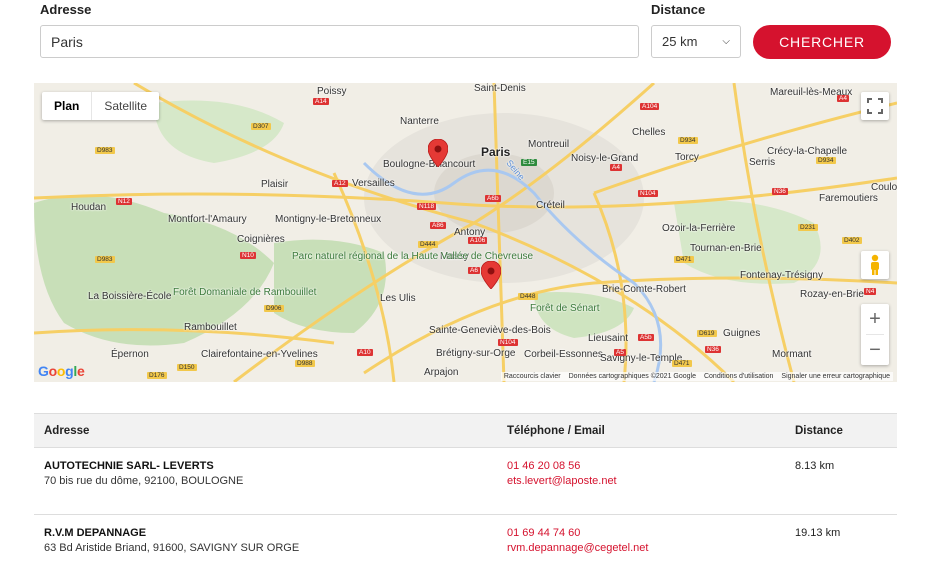 The width and height of the screenshot is (947, 573). Describe the element at coordinates (373, 183) in the screenshot. I see `place-versailles: Versailles` at that location.